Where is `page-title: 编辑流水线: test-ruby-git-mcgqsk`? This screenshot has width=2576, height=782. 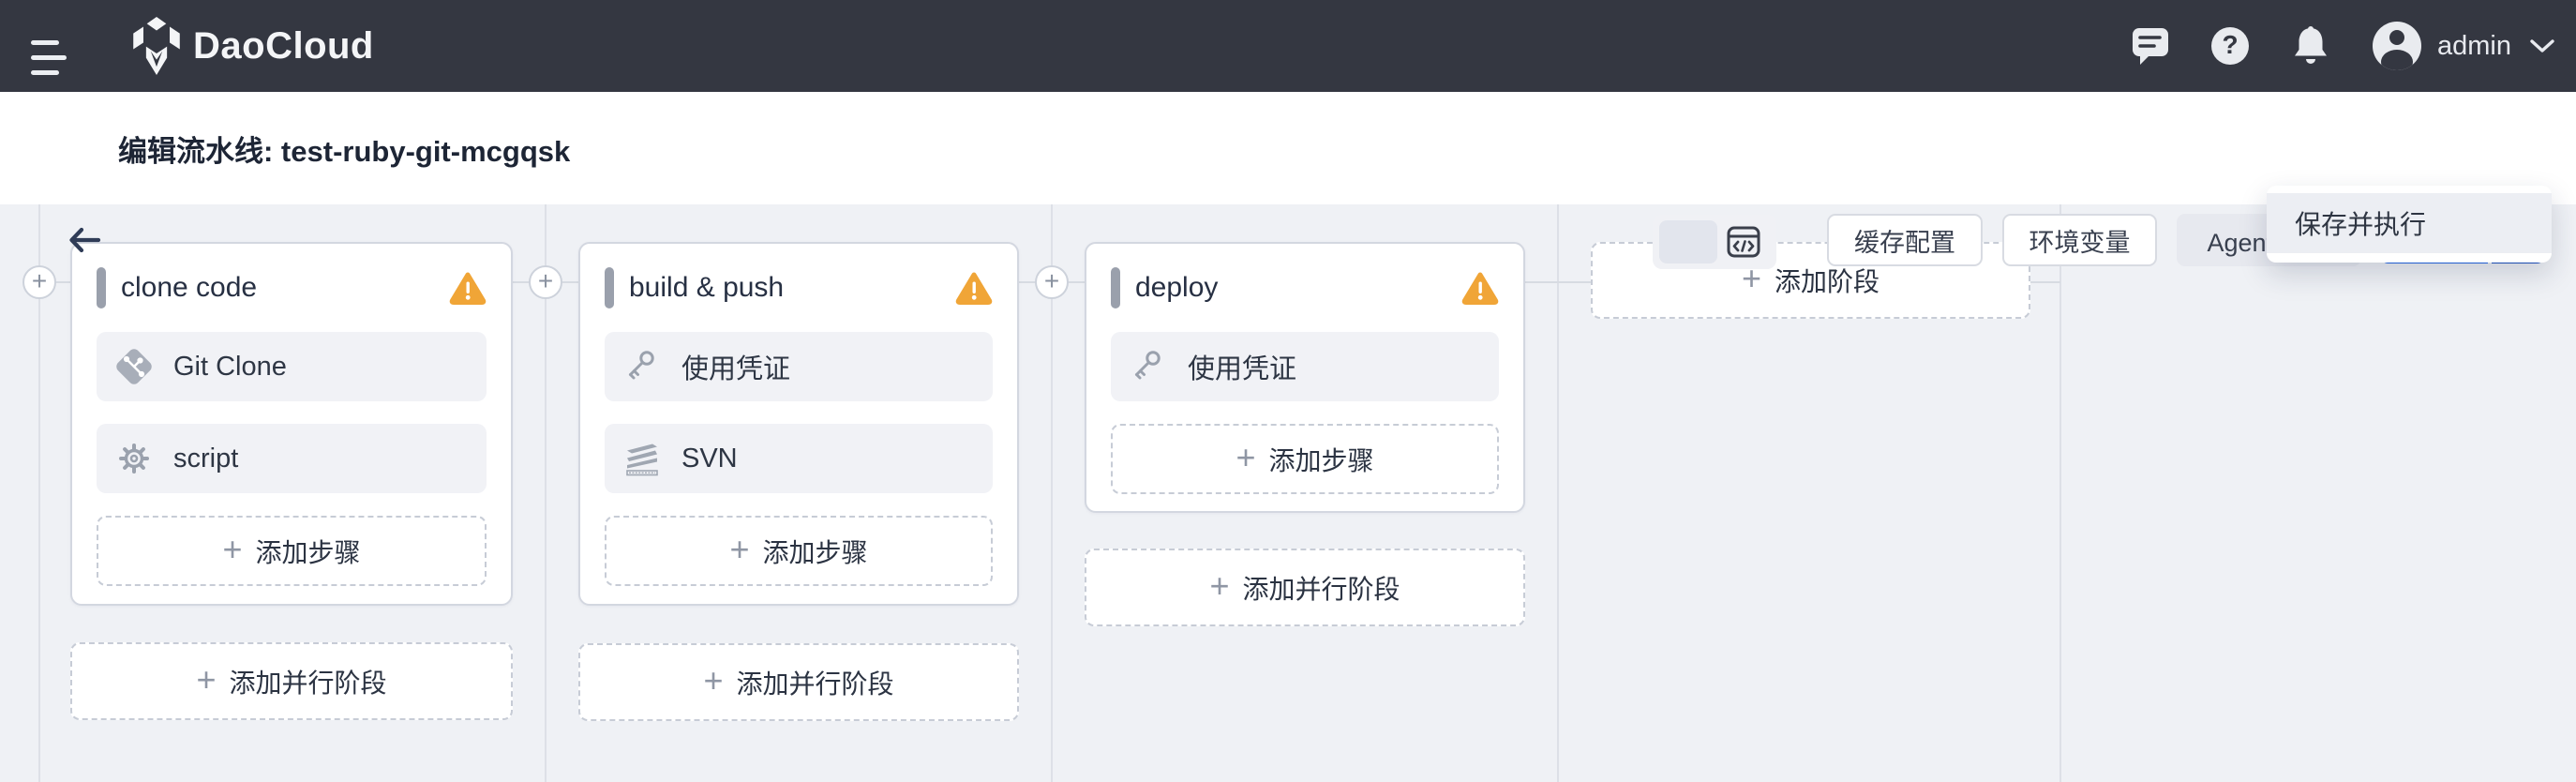 page-title: 编辑流水线: test-ruby-git-mcgqsk is located at coordinates (344, 151).